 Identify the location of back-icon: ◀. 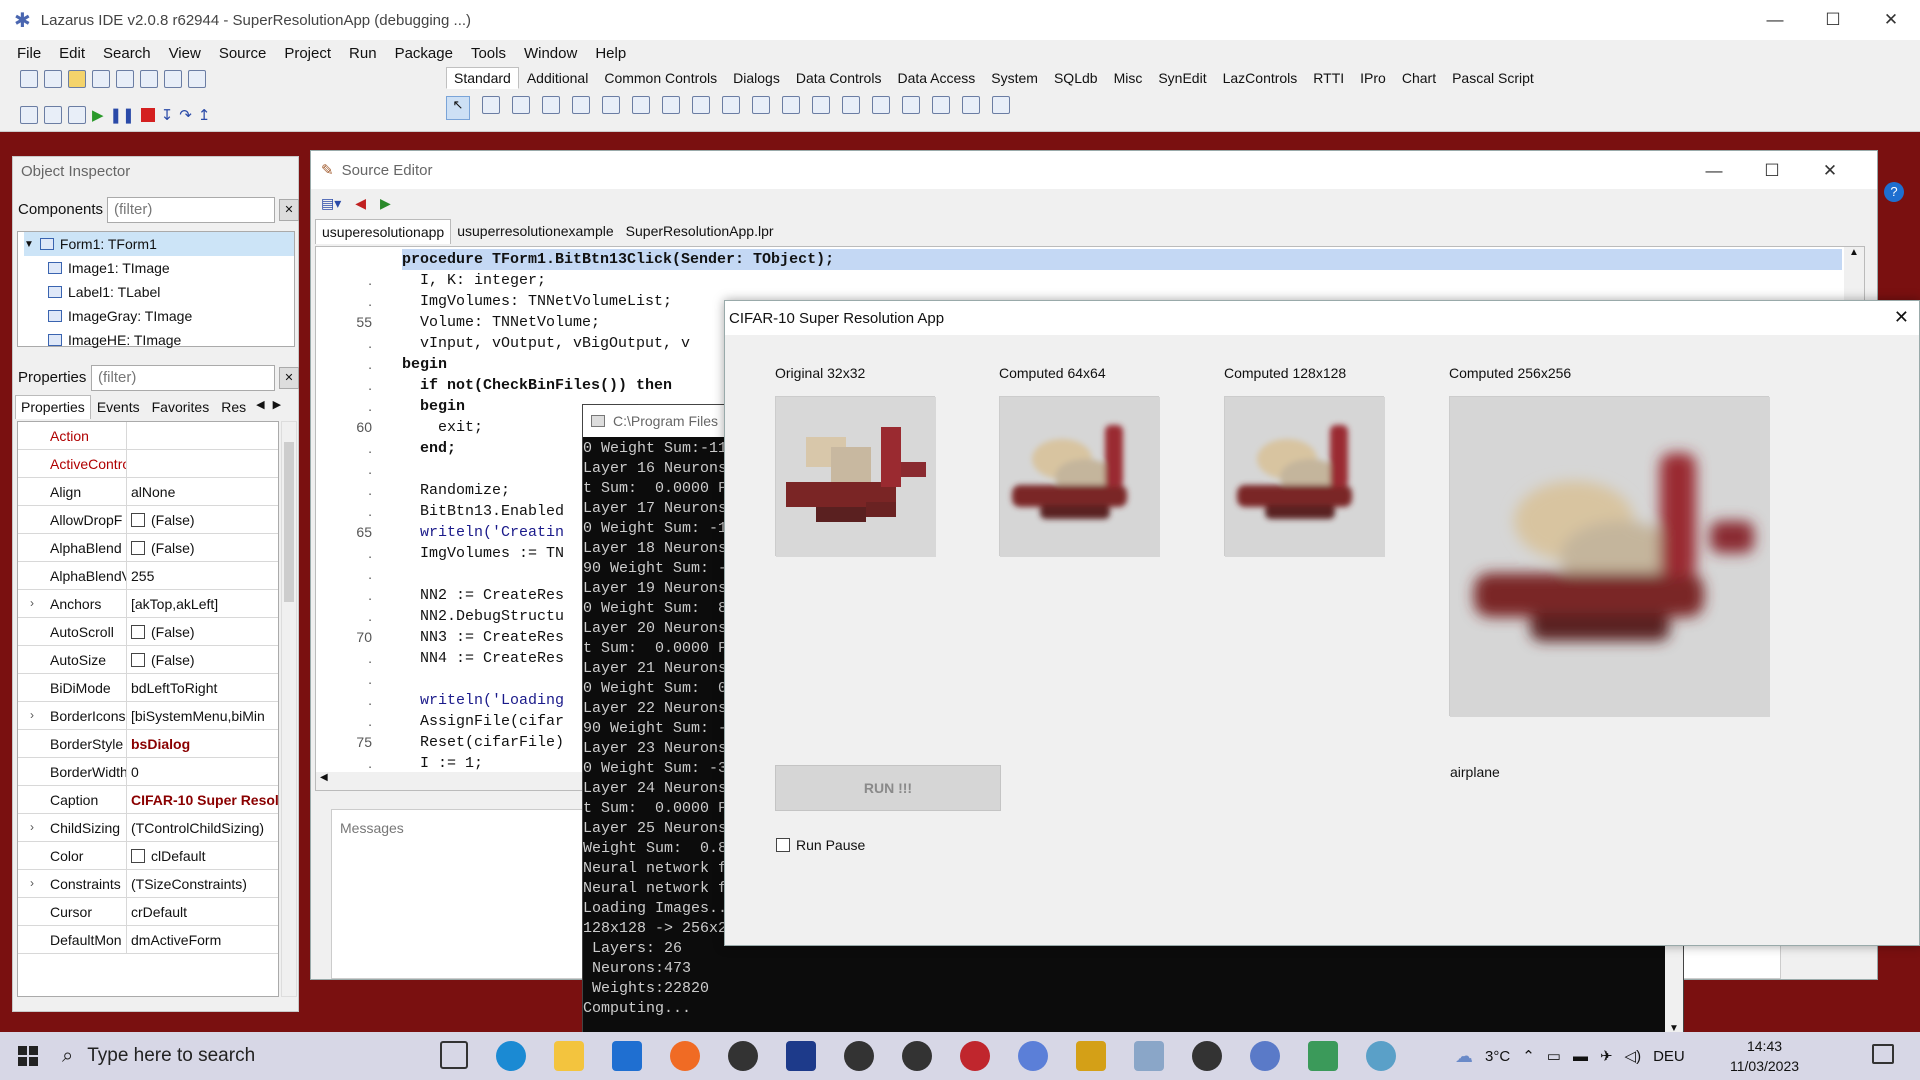
(360, 203).